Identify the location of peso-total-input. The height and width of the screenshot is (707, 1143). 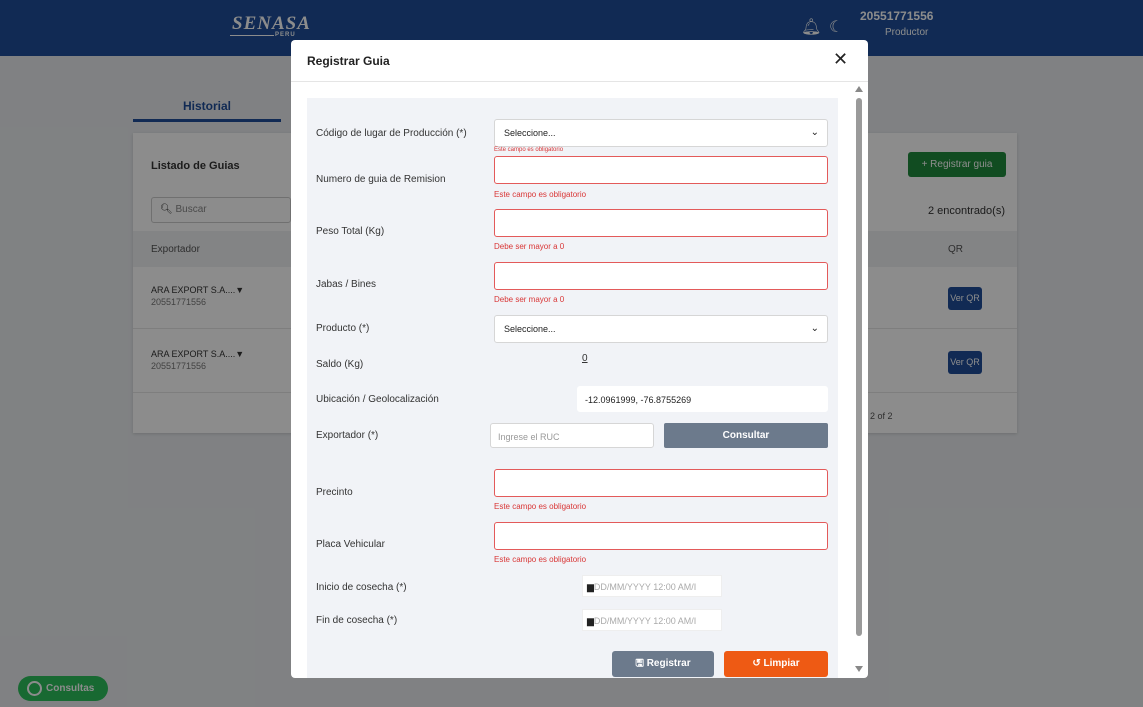
(661, 223).